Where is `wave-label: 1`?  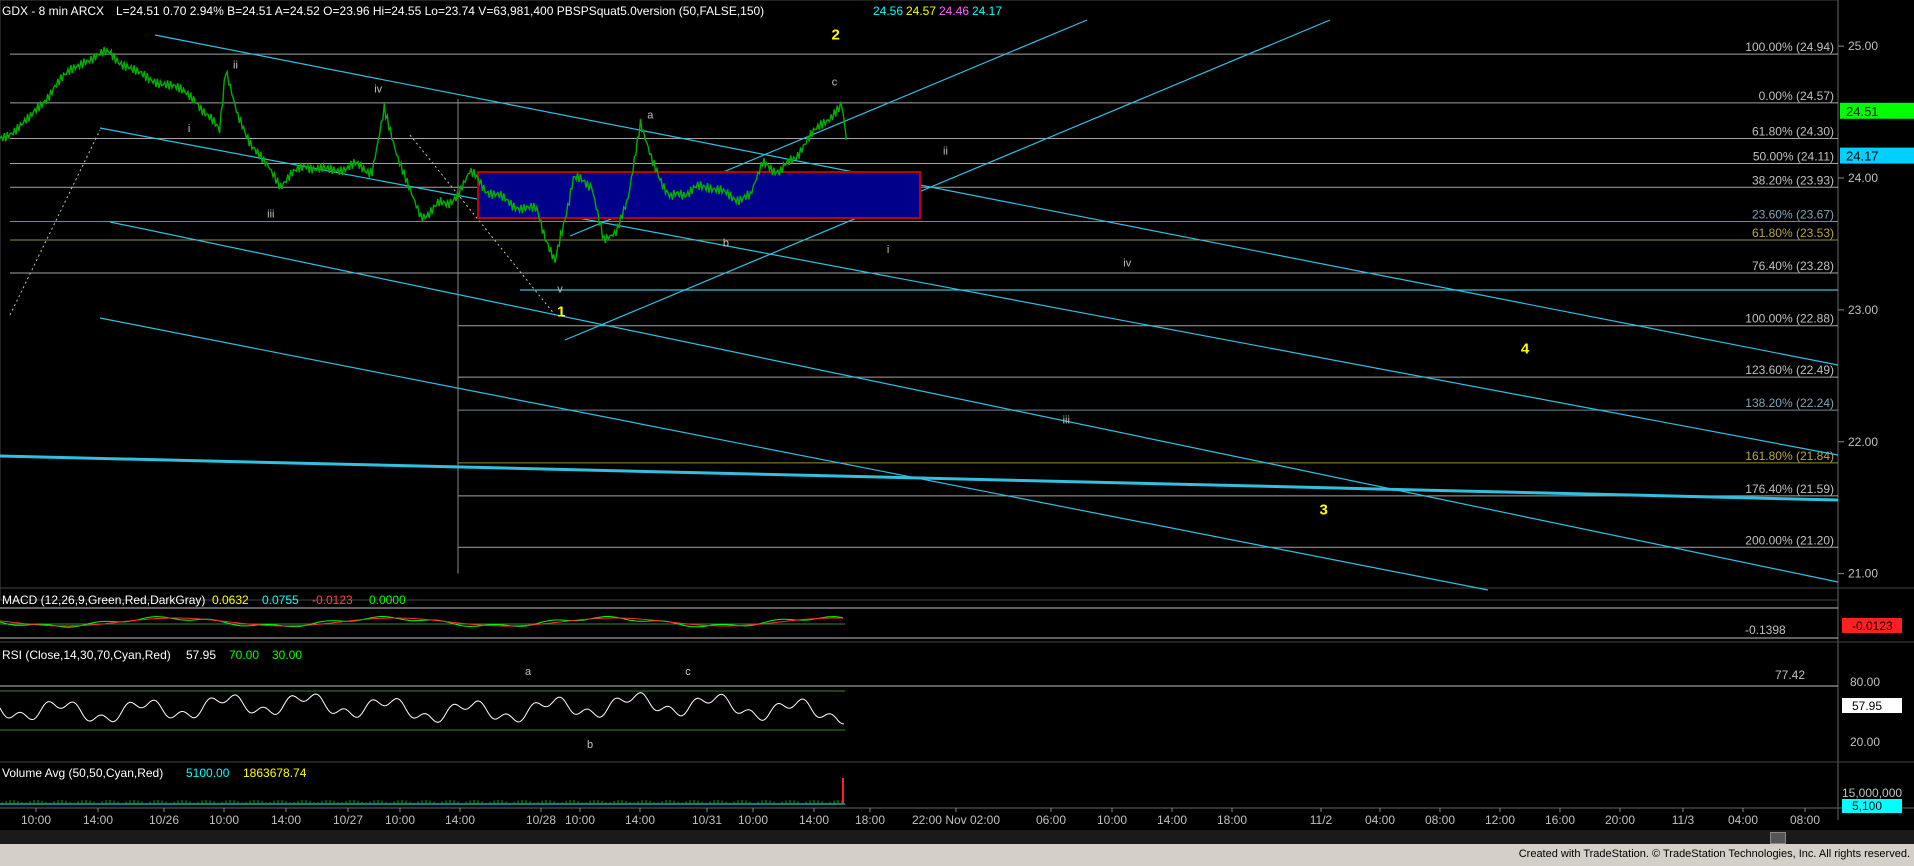
wave-label: 1 is located at coordinates (561, 311).